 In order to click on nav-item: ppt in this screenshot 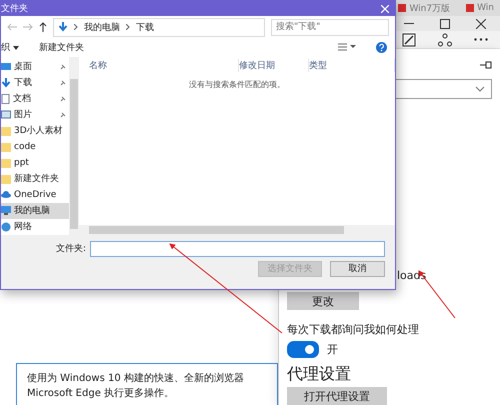, I will do `click(35, 162)`.